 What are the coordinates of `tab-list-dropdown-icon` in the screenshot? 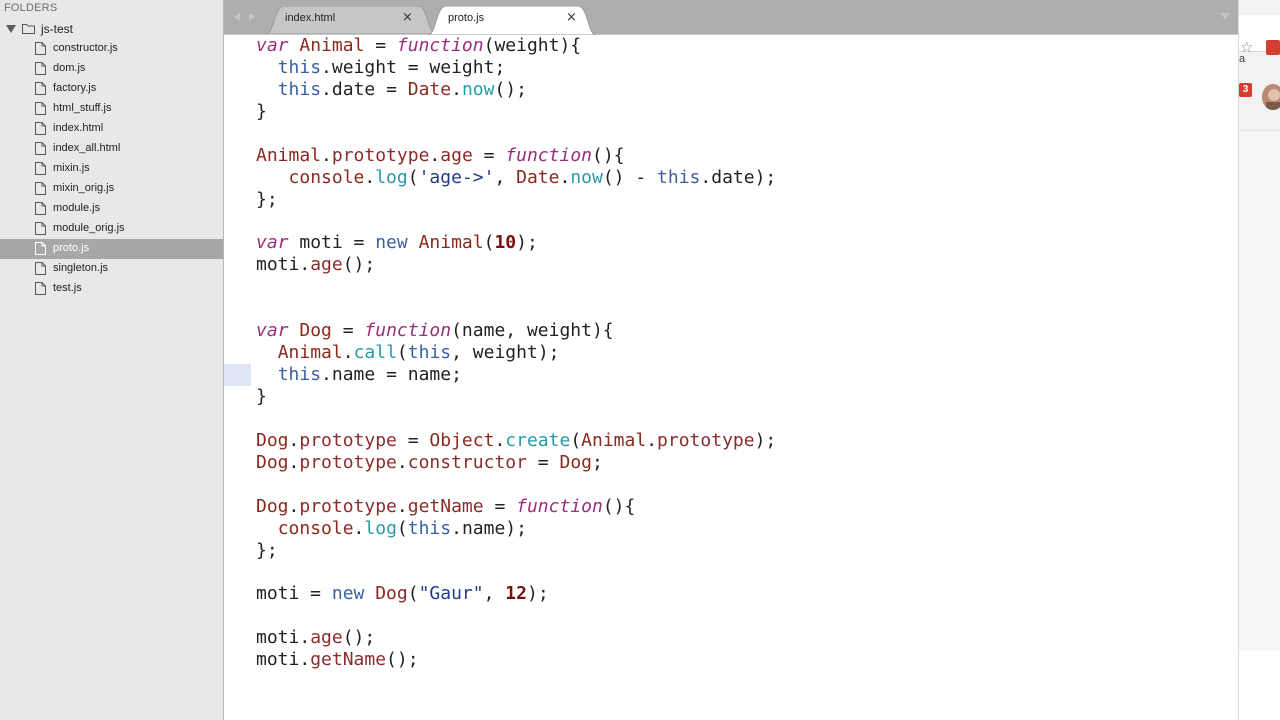 It's located at (1225, 16).